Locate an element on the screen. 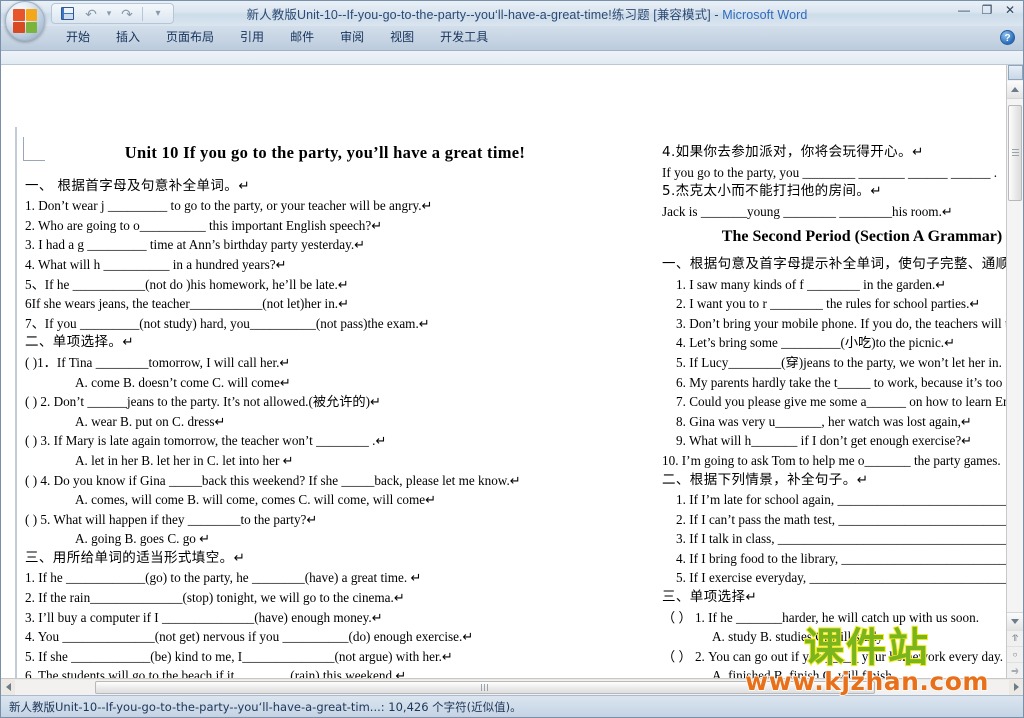  right-line: 一、根据句意及首字母提示补全单词，使句子完整、通顺。↵ is located at coordinates (834, 263).